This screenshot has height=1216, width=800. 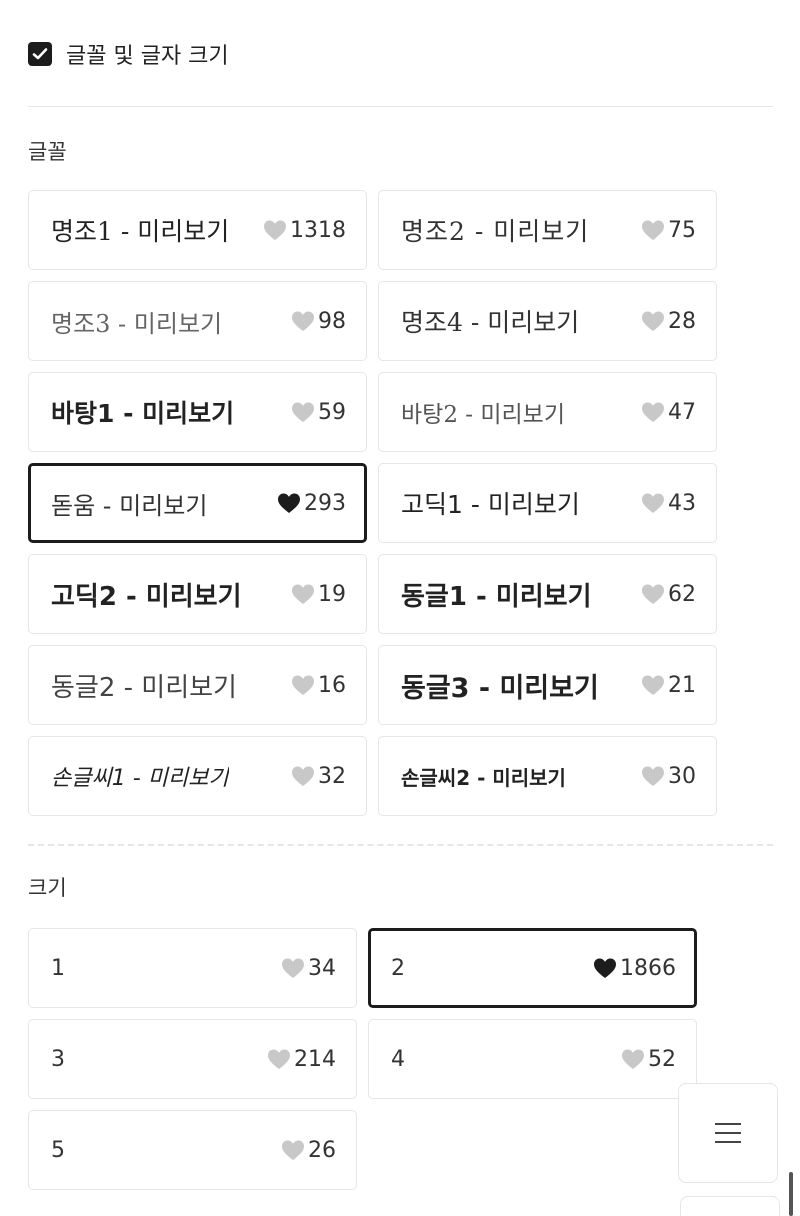 I want to click on font-option-label: 바탕2 - 미리보기, so click(x=483, y=415).